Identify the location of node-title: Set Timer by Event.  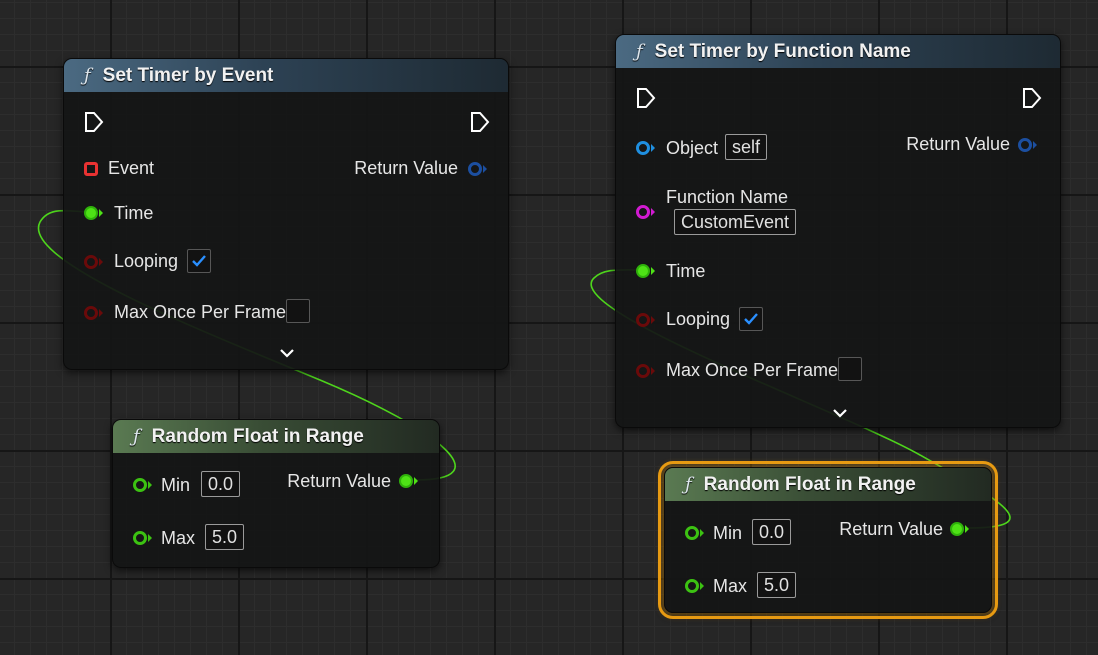
(188, 75).